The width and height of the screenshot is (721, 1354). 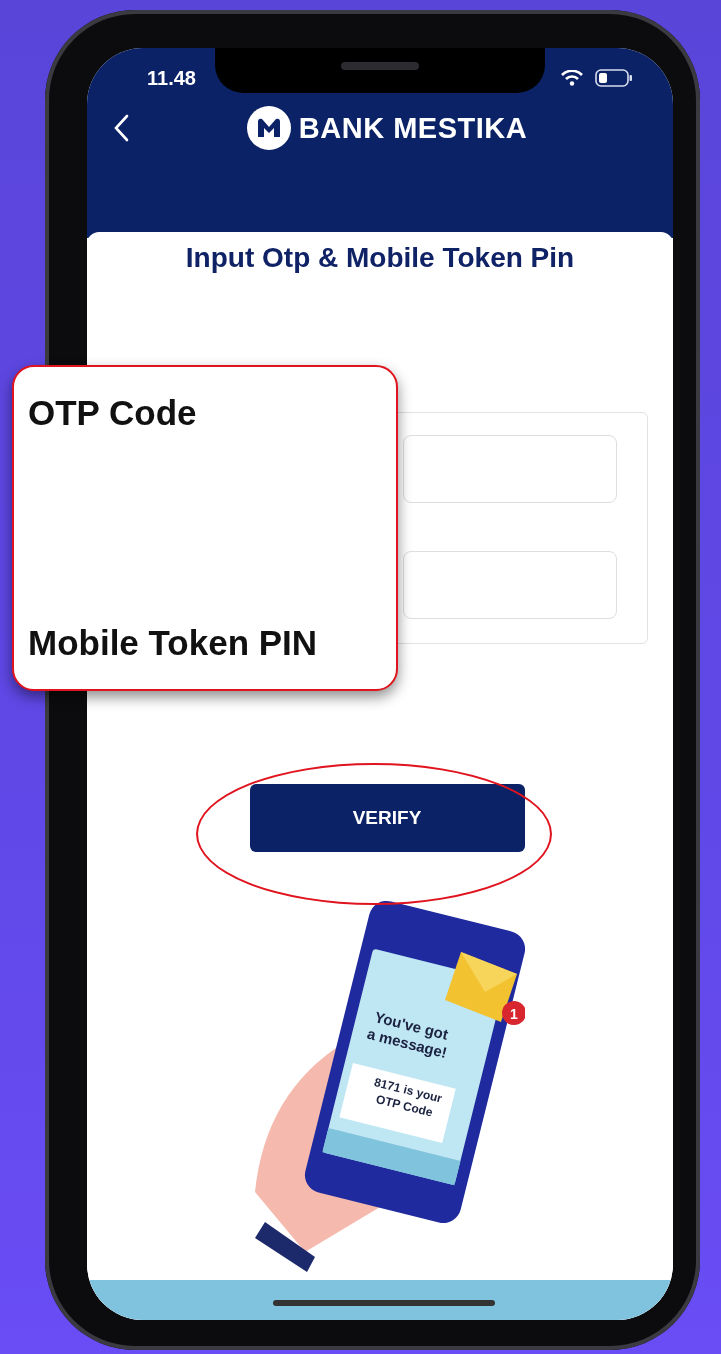 What do you see at coordinates (171, 78) in the screenshot?
I see `status-time: 11.48` at bounding box center [171, 78].